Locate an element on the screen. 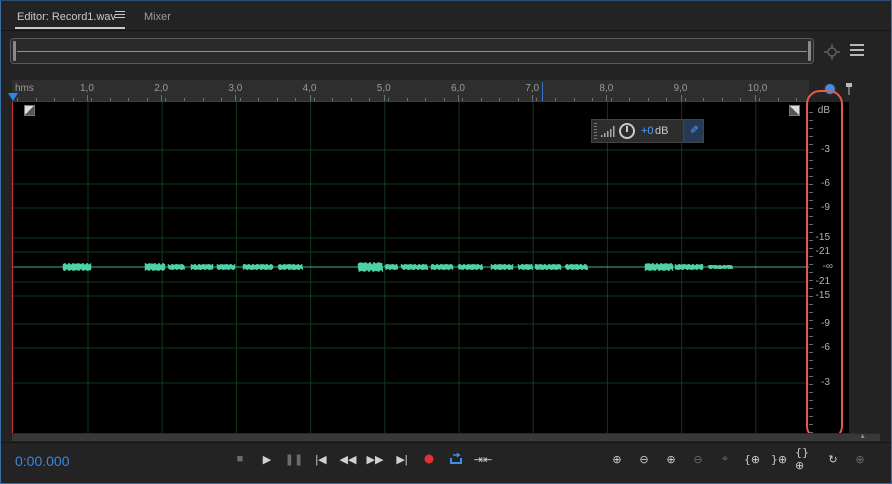 Image resolution: width=892 pixels, height=484 pixels. rewind-button: ◀◀ is located at coordinates (348, 459).